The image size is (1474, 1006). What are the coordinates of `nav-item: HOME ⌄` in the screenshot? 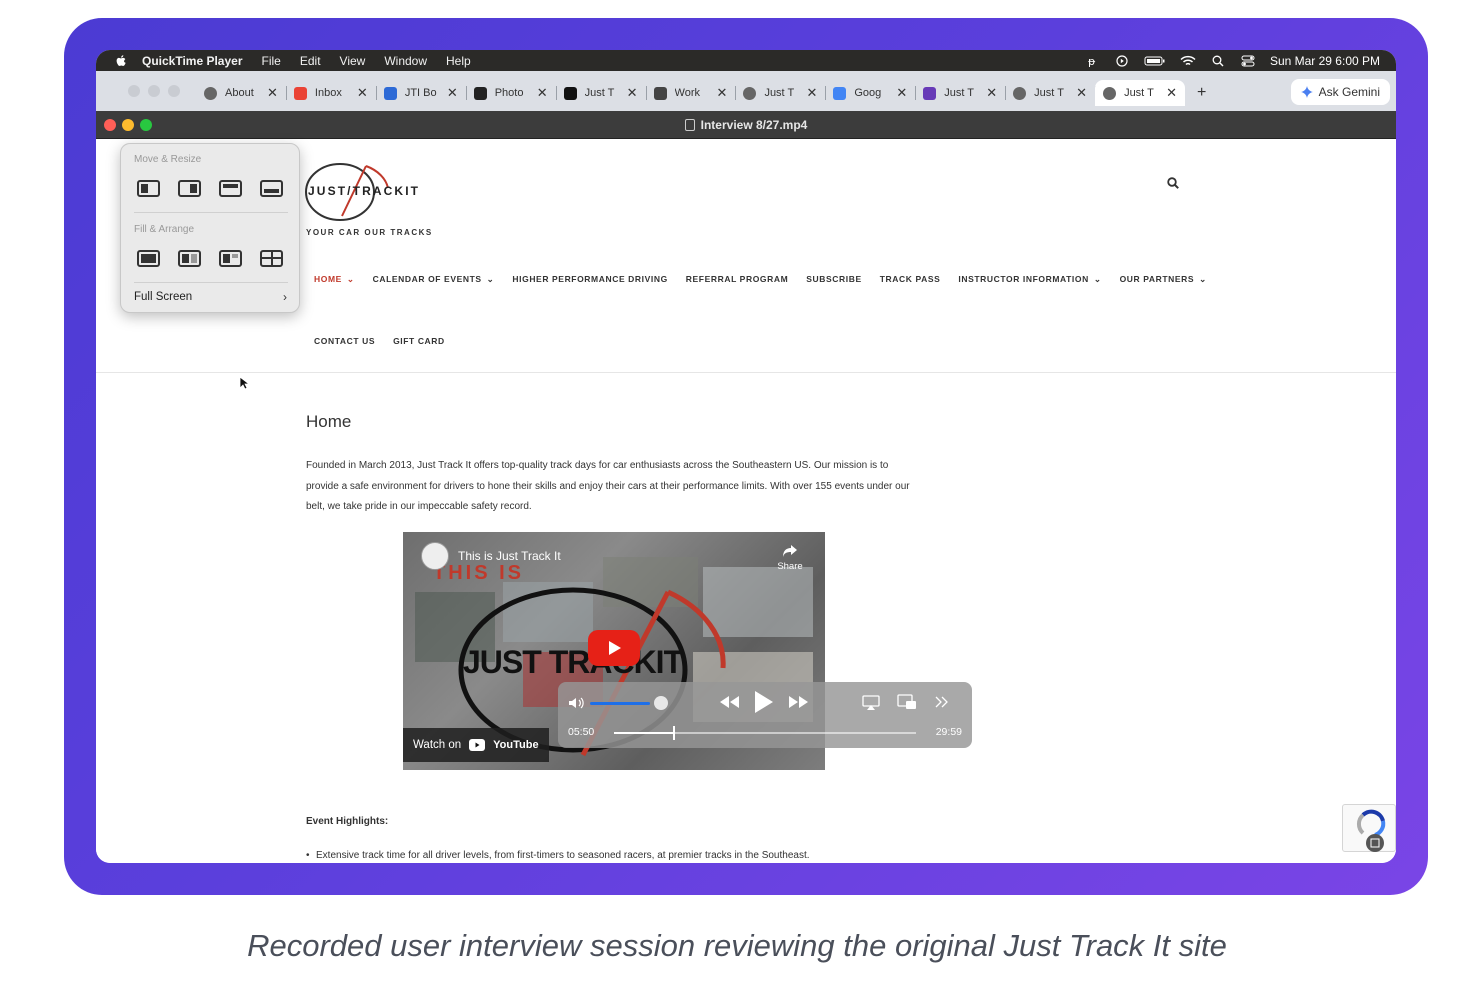 It's located at (334, 279).